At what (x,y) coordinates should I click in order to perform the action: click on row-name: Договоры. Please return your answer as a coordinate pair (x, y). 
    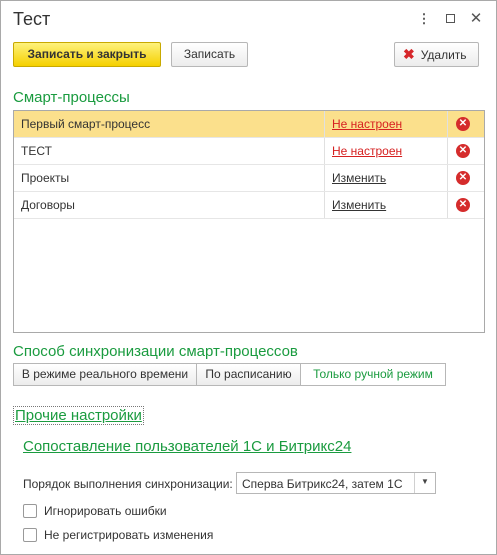
    Looking at the image, I should click on (48, 205).